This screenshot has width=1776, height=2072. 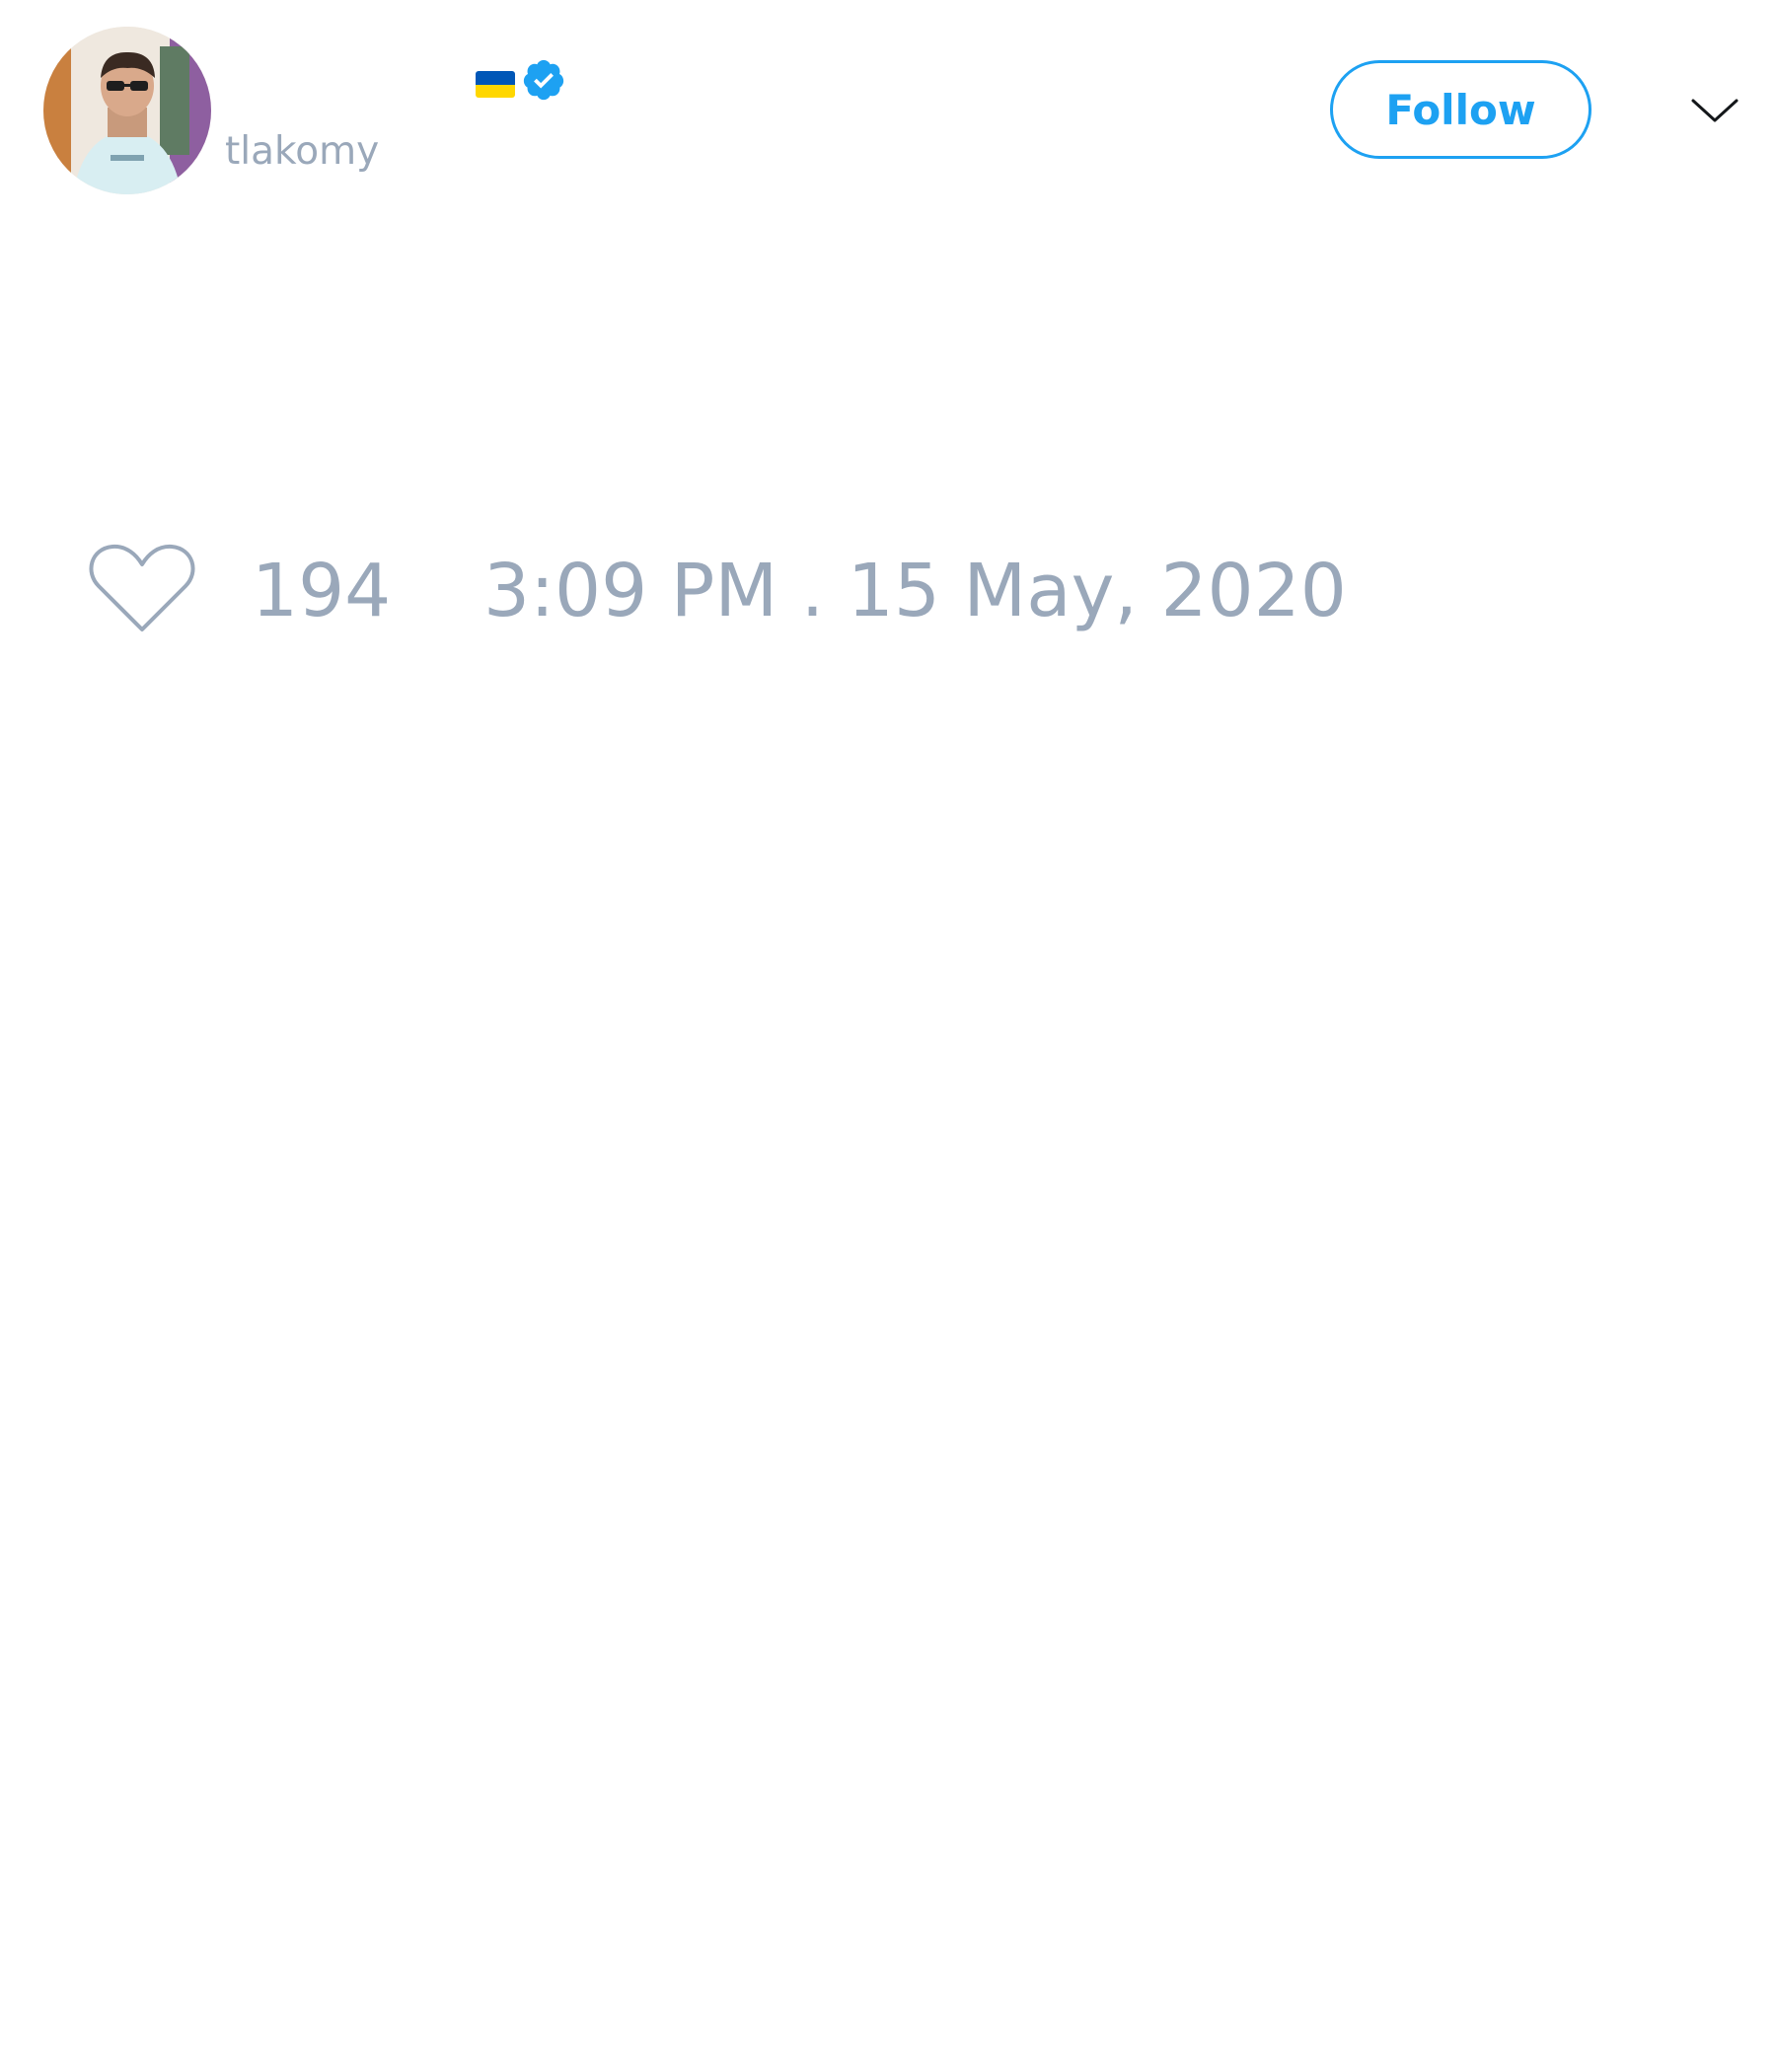 What do you see at coordinates (142, 588) in the screenshot?
I see `heart-icon` at bounding box center [142, 588].